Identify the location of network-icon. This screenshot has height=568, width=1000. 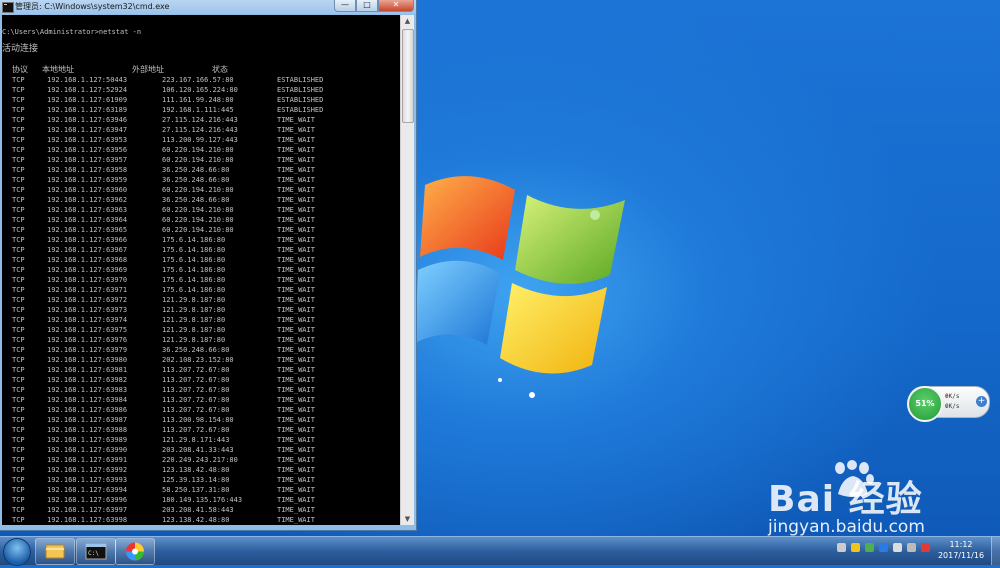
(897, 547).